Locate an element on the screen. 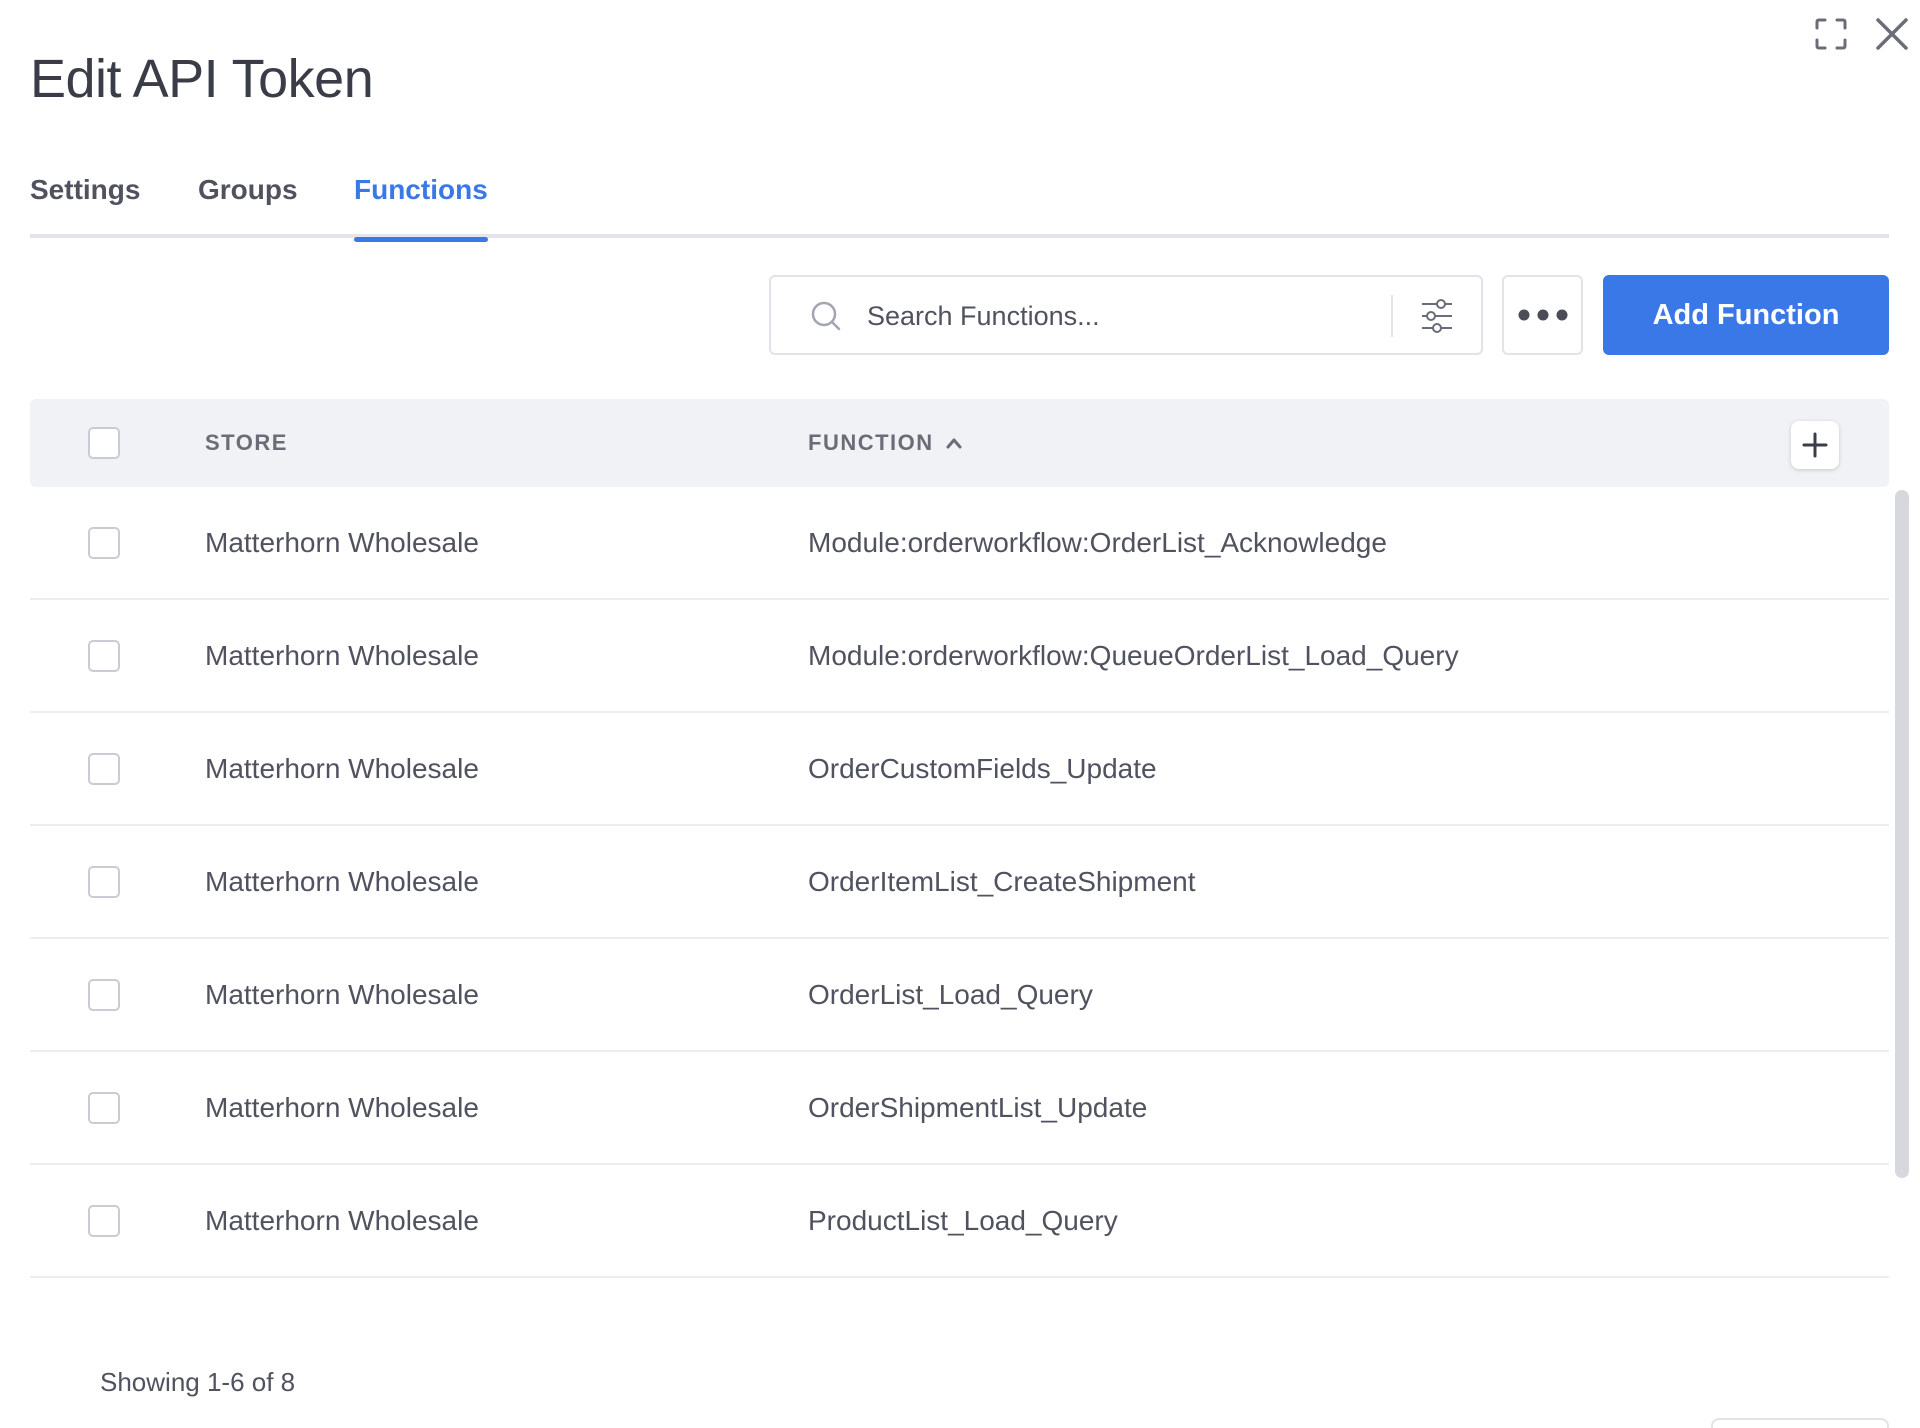 This screenshot has width=1920, height=1428. add-column-button is located at coordinates (1815, 445).